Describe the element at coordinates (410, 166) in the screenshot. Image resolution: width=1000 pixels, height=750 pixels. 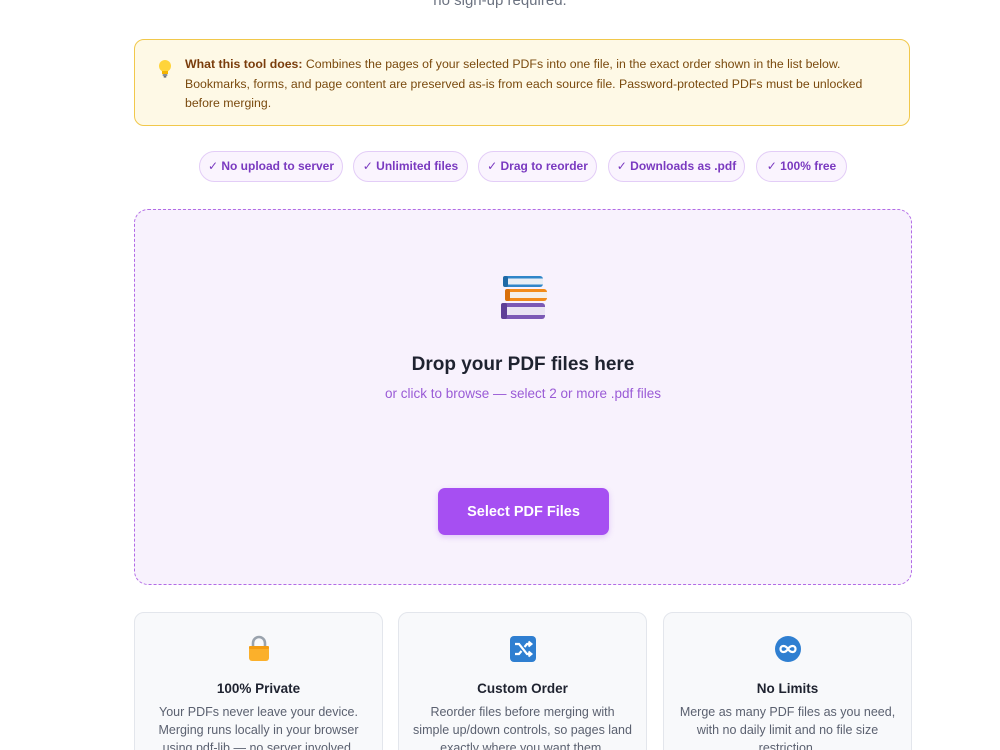
I see `feature-pill-unlimited: ✓ Unlimited files` at that location.